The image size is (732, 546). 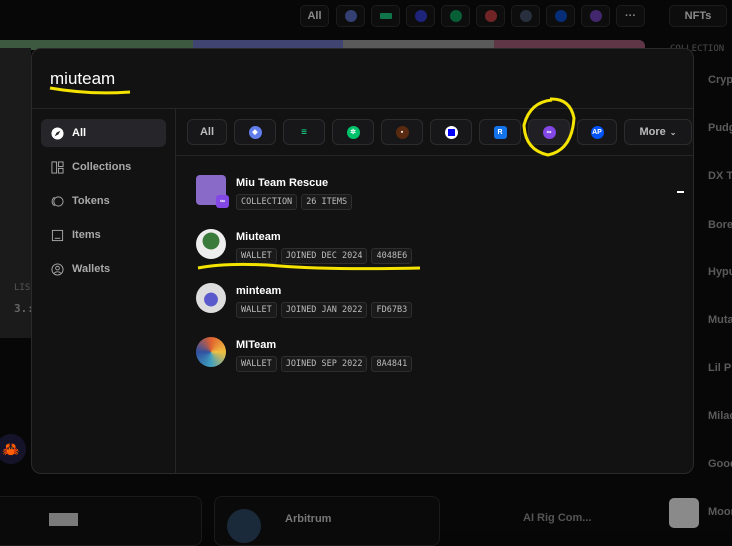 I want to click on bg-chain-base, so click(x=420, y=16).